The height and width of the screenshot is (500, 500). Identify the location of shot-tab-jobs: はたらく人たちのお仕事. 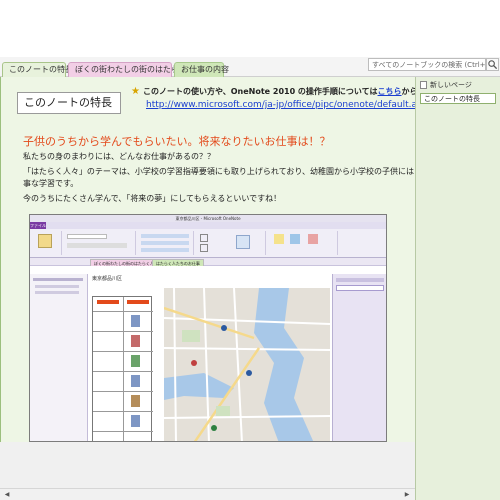
(178, 262).